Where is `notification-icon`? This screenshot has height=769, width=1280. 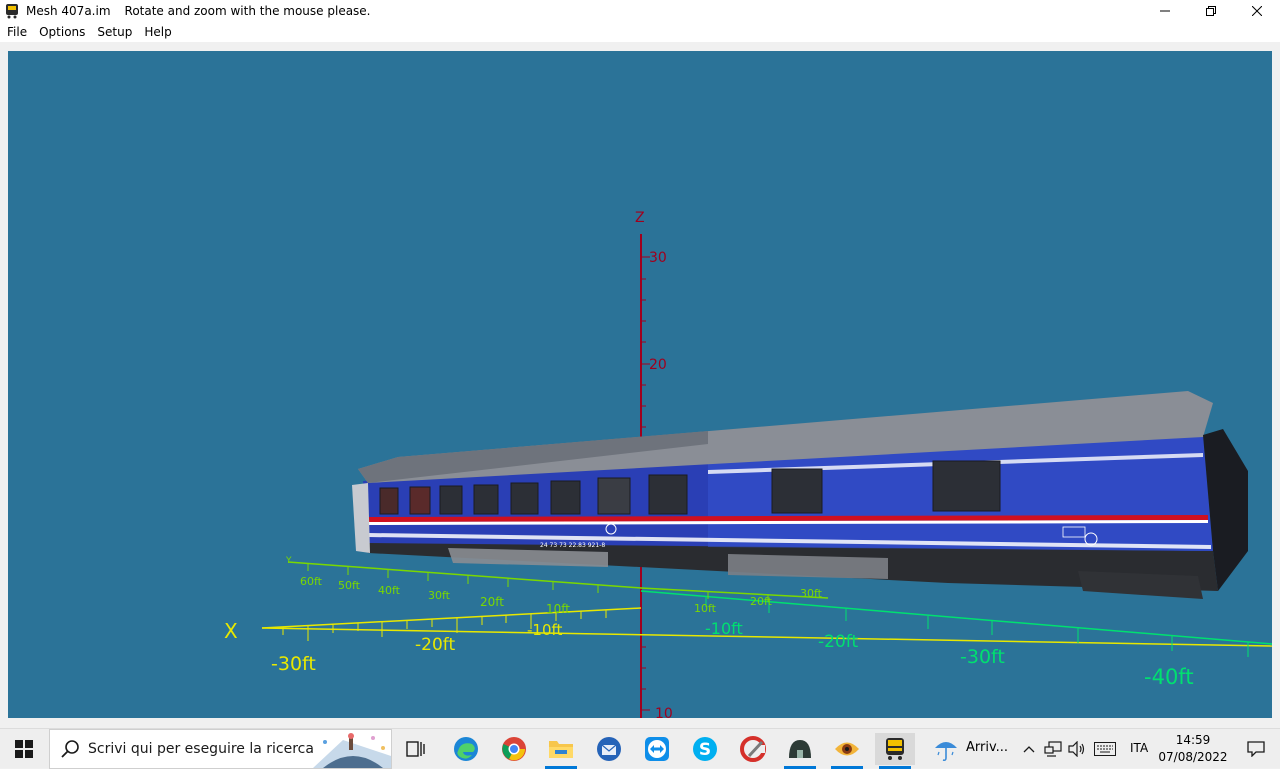 notification-icon is located at coordinates (1256, 749).